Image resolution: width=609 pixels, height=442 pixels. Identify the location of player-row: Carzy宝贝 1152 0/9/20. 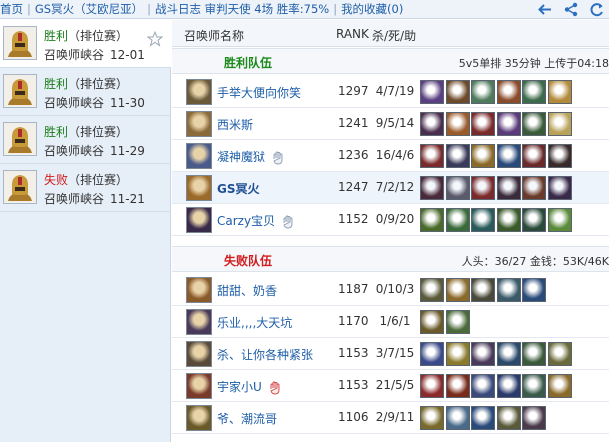
(390, 220).